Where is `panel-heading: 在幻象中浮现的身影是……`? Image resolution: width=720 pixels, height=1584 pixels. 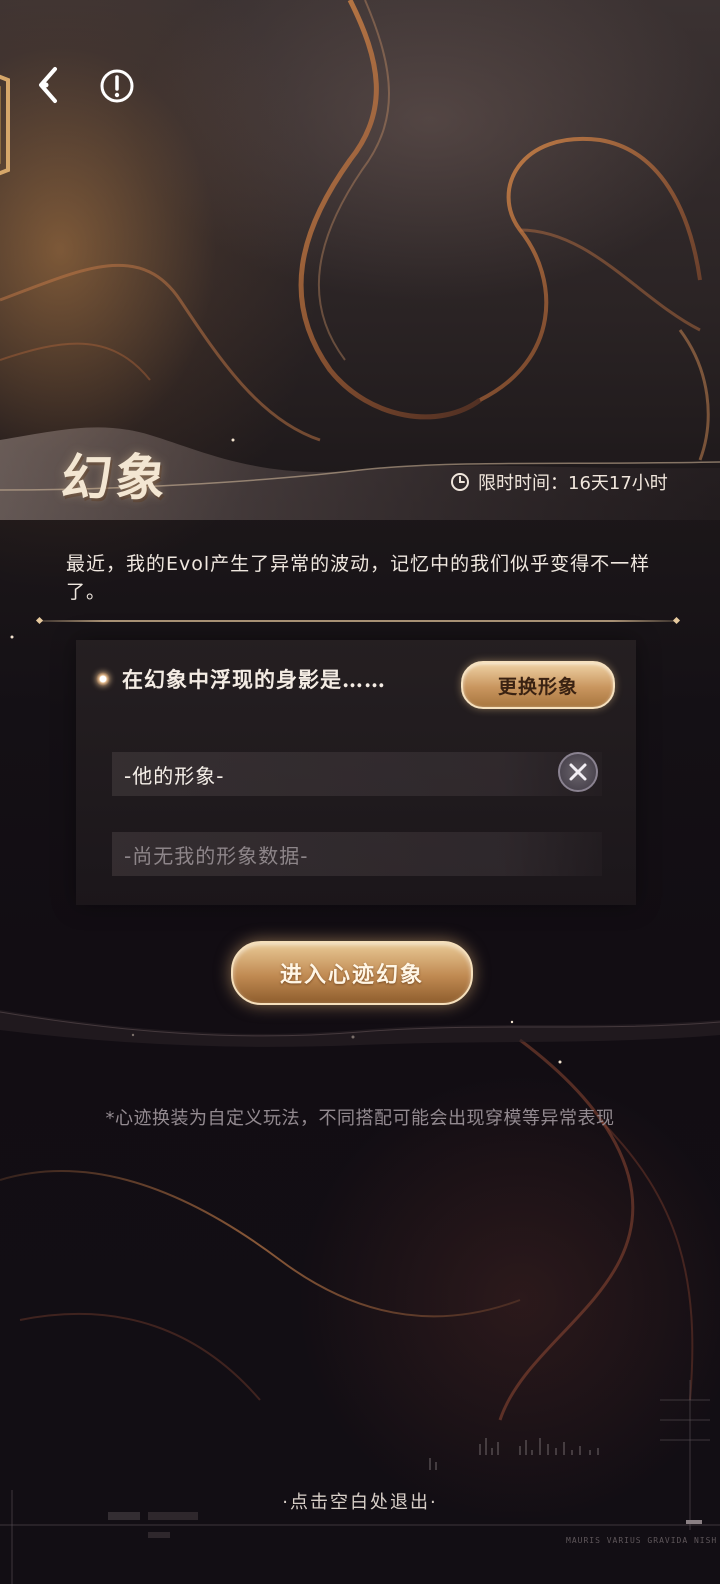 panel-heading: 在幻象中浮现的身影是…… is located at coordinates (241, 679).